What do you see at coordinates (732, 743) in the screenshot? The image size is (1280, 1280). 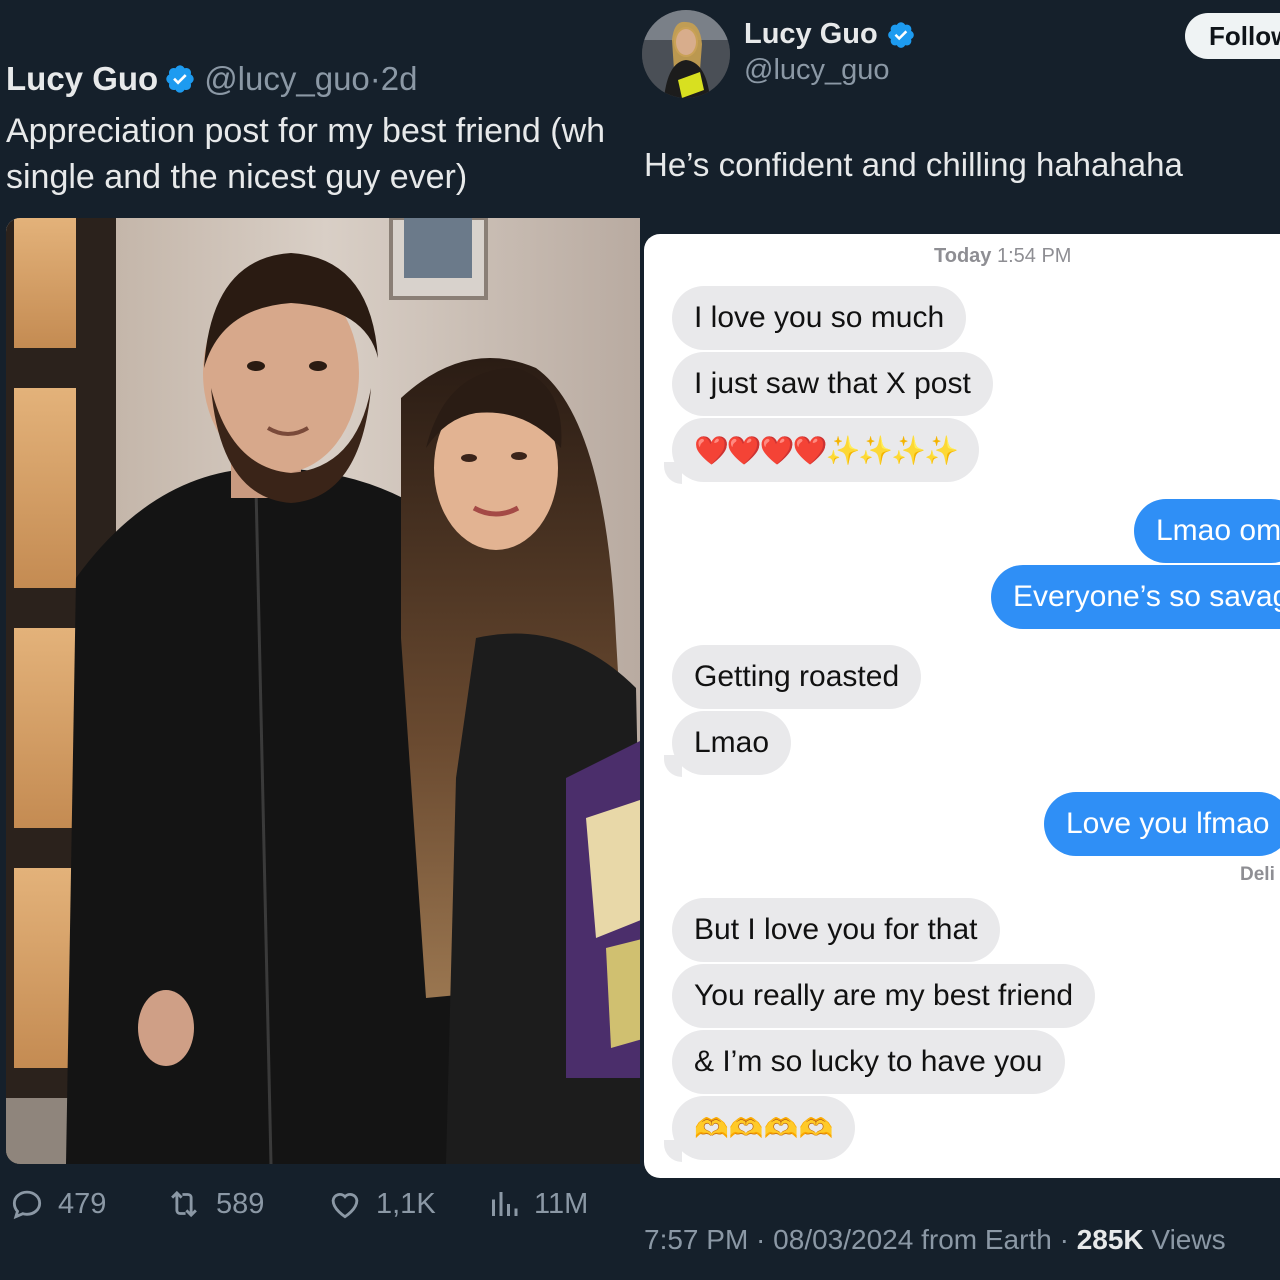 I see `message-bubble-incoming: Lmao` at bounding box center [732, 743].